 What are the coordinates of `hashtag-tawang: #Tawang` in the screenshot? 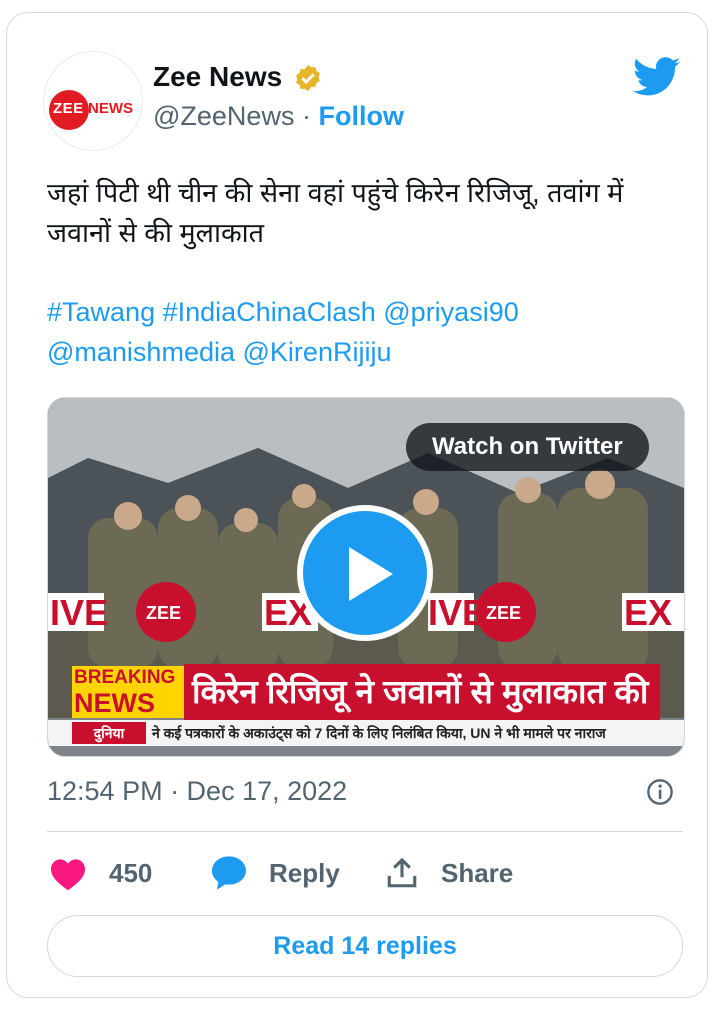 It's located at (101, 312).